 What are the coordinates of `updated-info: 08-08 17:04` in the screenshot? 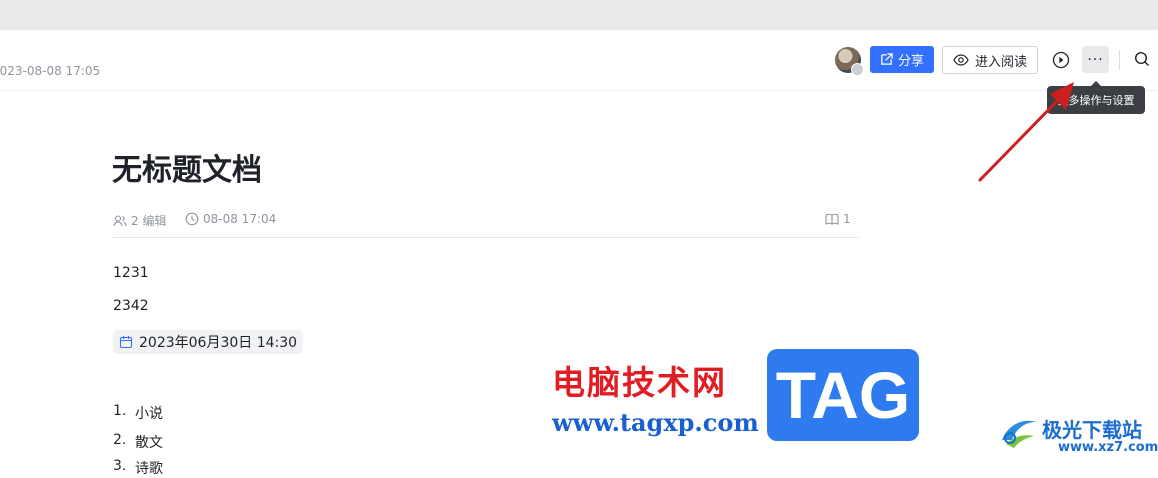 It's located at (230, 219).